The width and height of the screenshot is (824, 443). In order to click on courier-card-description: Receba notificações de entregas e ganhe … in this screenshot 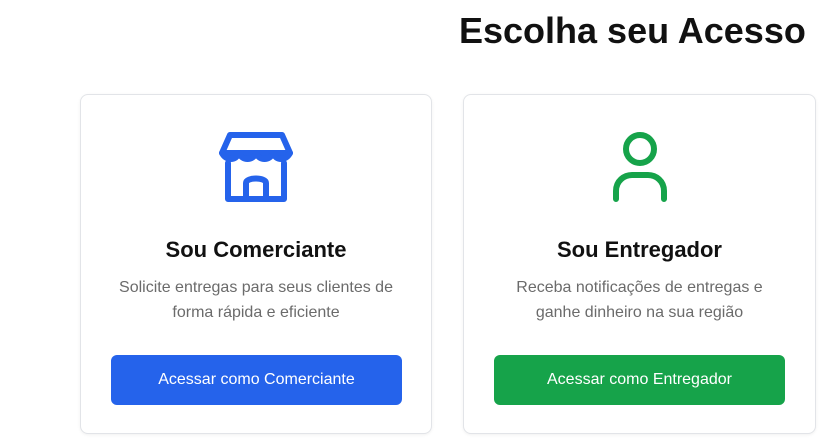, I will do `click(639, 300)`.